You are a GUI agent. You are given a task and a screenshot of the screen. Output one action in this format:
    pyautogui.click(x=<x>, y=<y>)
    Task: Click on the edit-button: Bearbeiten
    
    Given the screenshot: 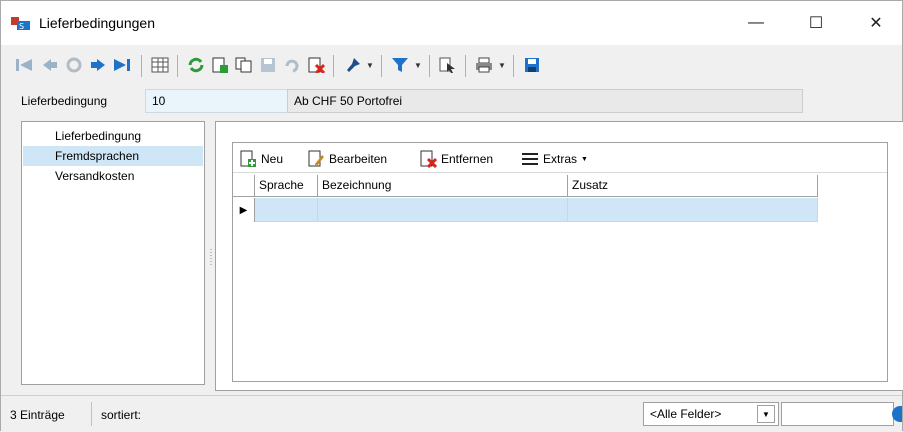 What is the action you would take?
    pyautogui.click(x=347, y=159)
    